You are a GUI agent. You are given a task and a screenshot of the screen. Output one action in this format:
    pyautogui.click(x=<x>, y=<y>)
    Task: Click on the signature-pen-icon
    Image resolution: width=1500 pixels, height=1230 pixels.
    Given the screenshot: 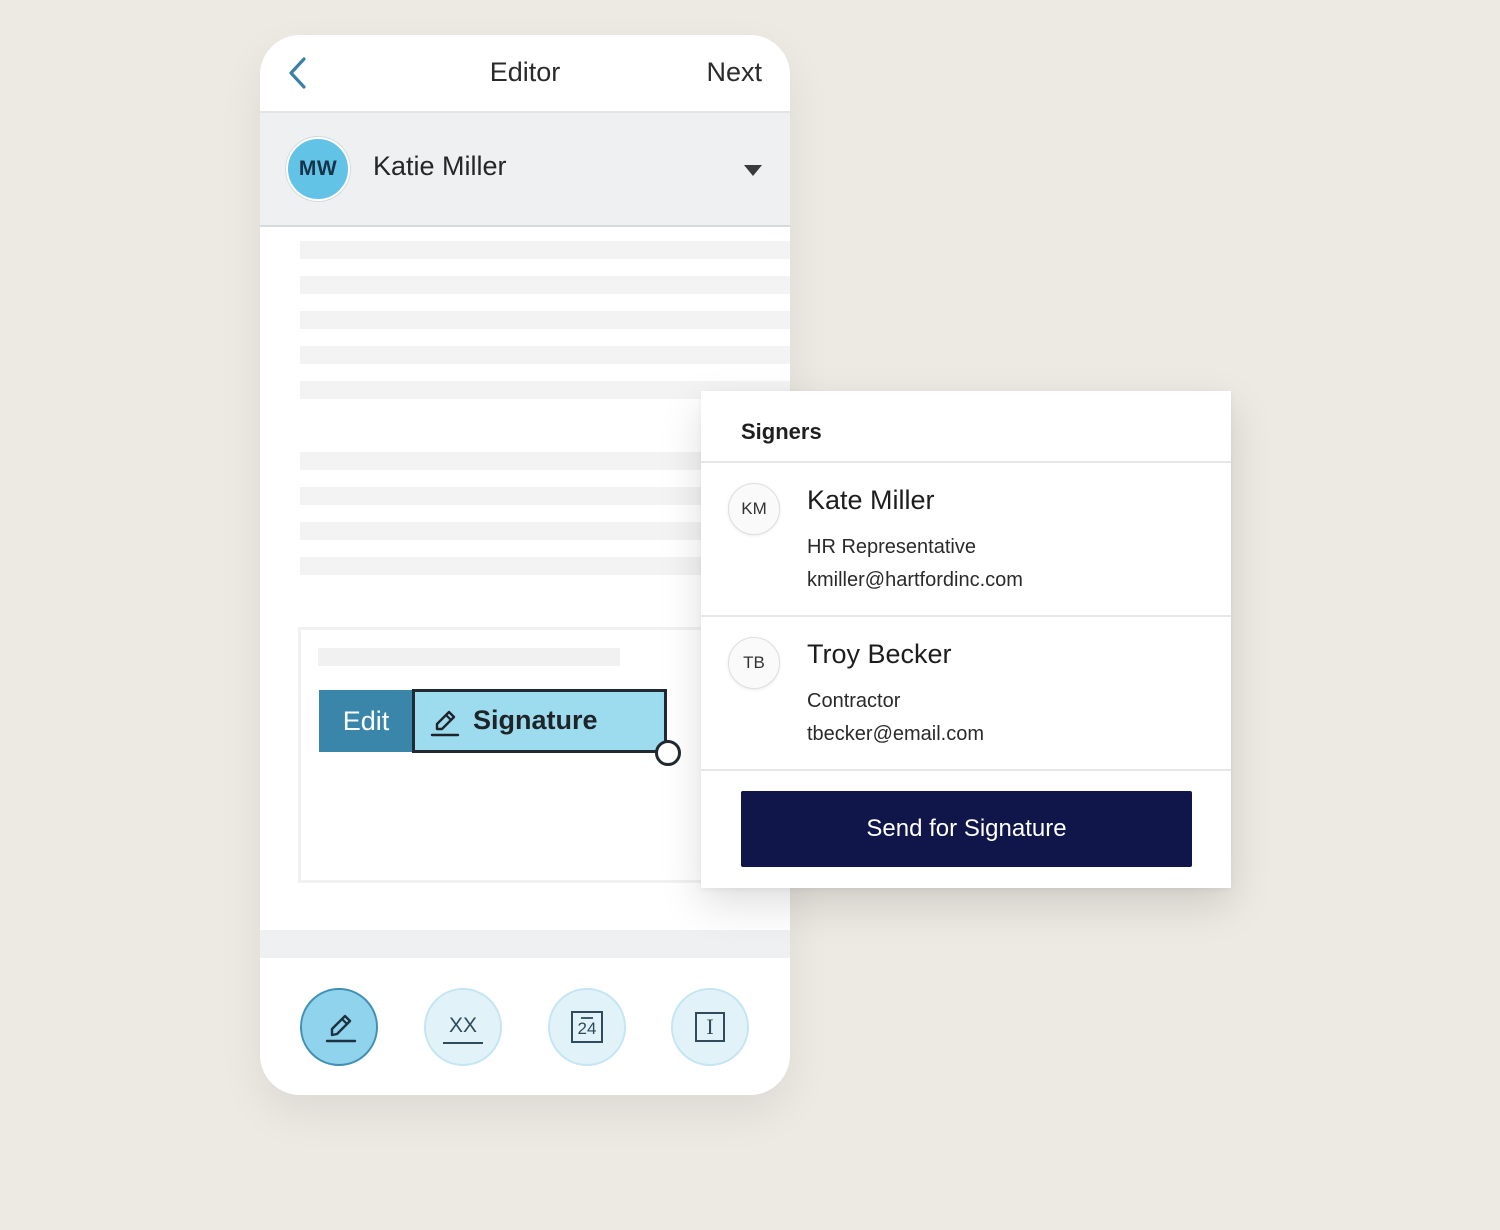 What is the action you would take?
    pyautogui.click(x=341, y=1028)
    